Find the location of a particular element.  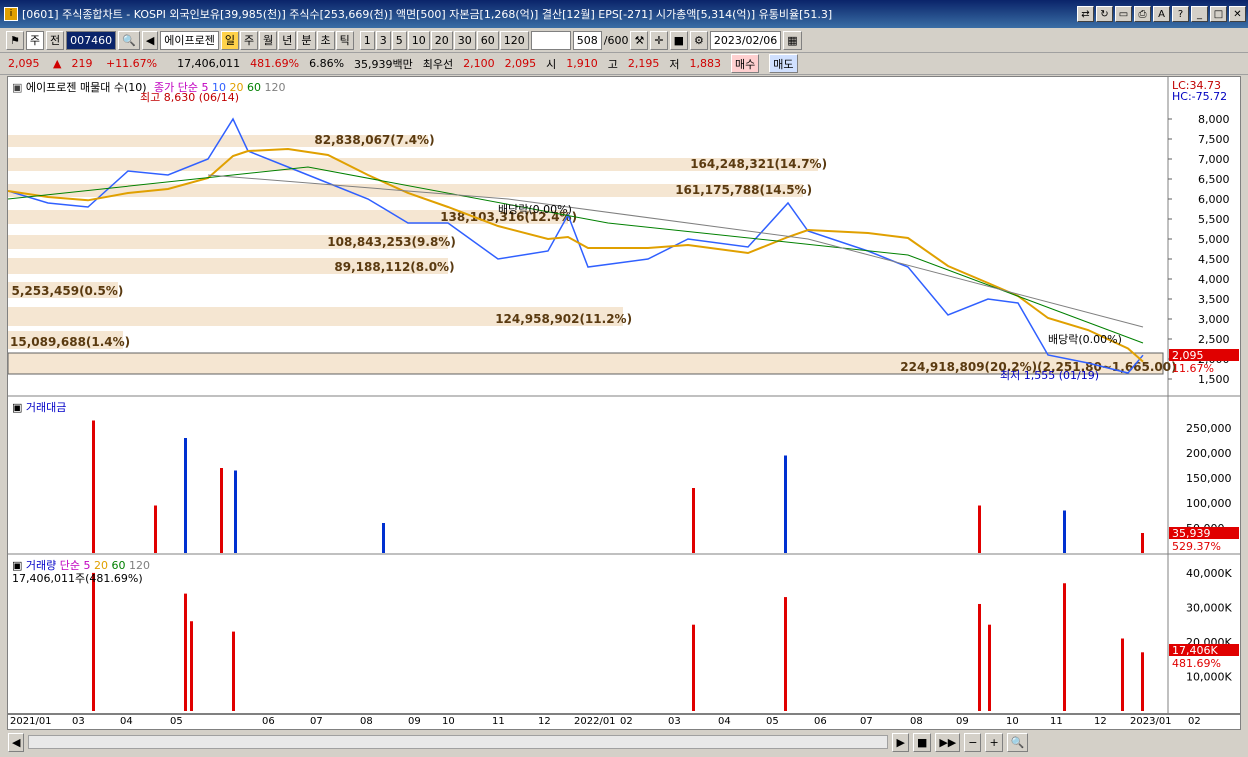

stop-icon: ■ is located at coordinates (922, 742).